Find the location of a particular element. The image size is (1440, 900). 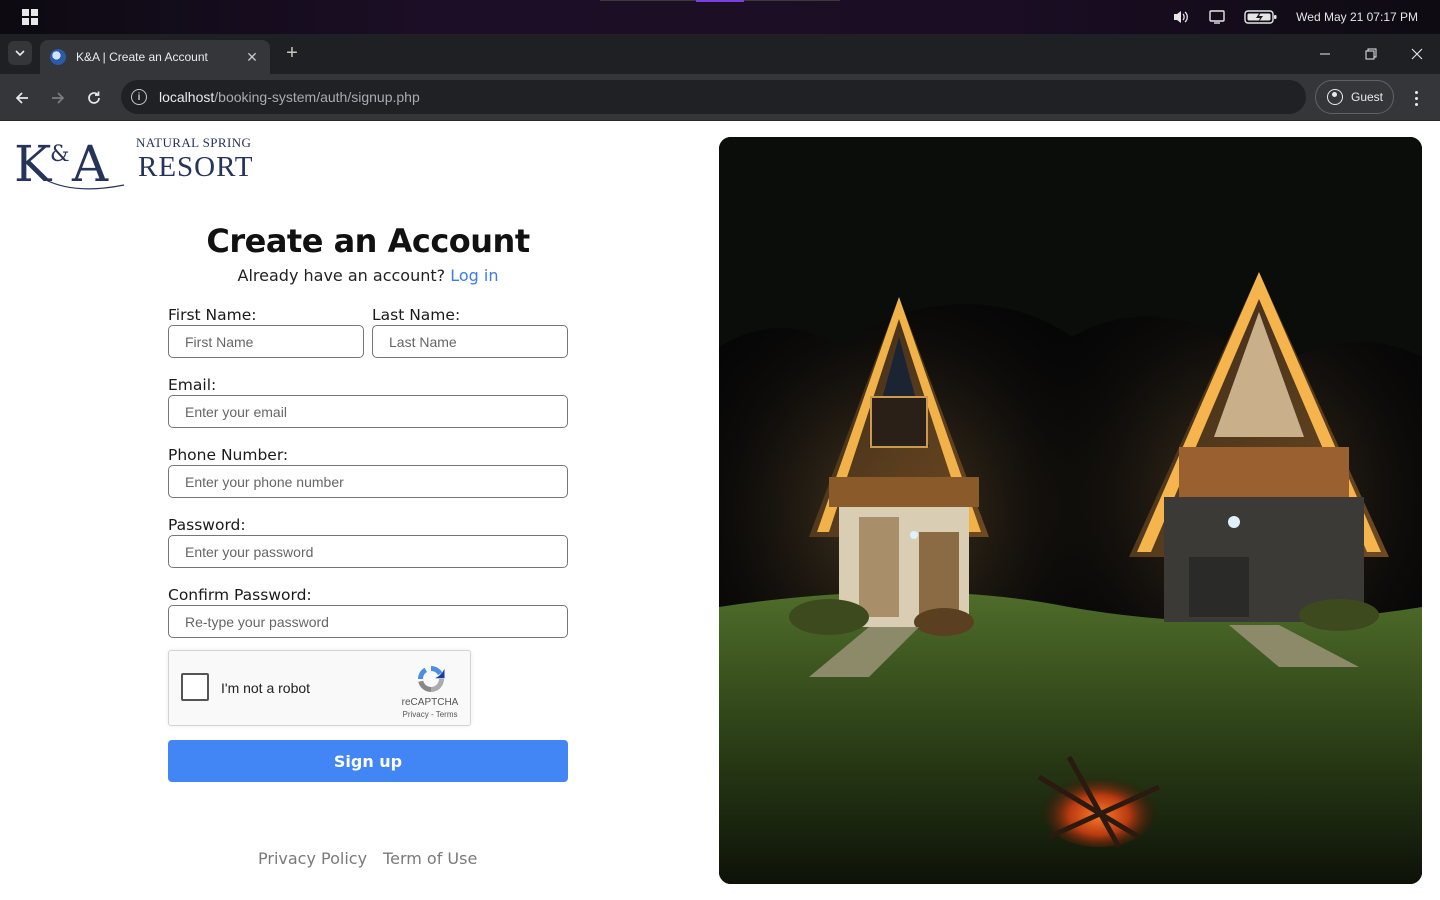

resort-logo: K & A NATURAL SPRING RESORT is located at coordinates (134, 164).